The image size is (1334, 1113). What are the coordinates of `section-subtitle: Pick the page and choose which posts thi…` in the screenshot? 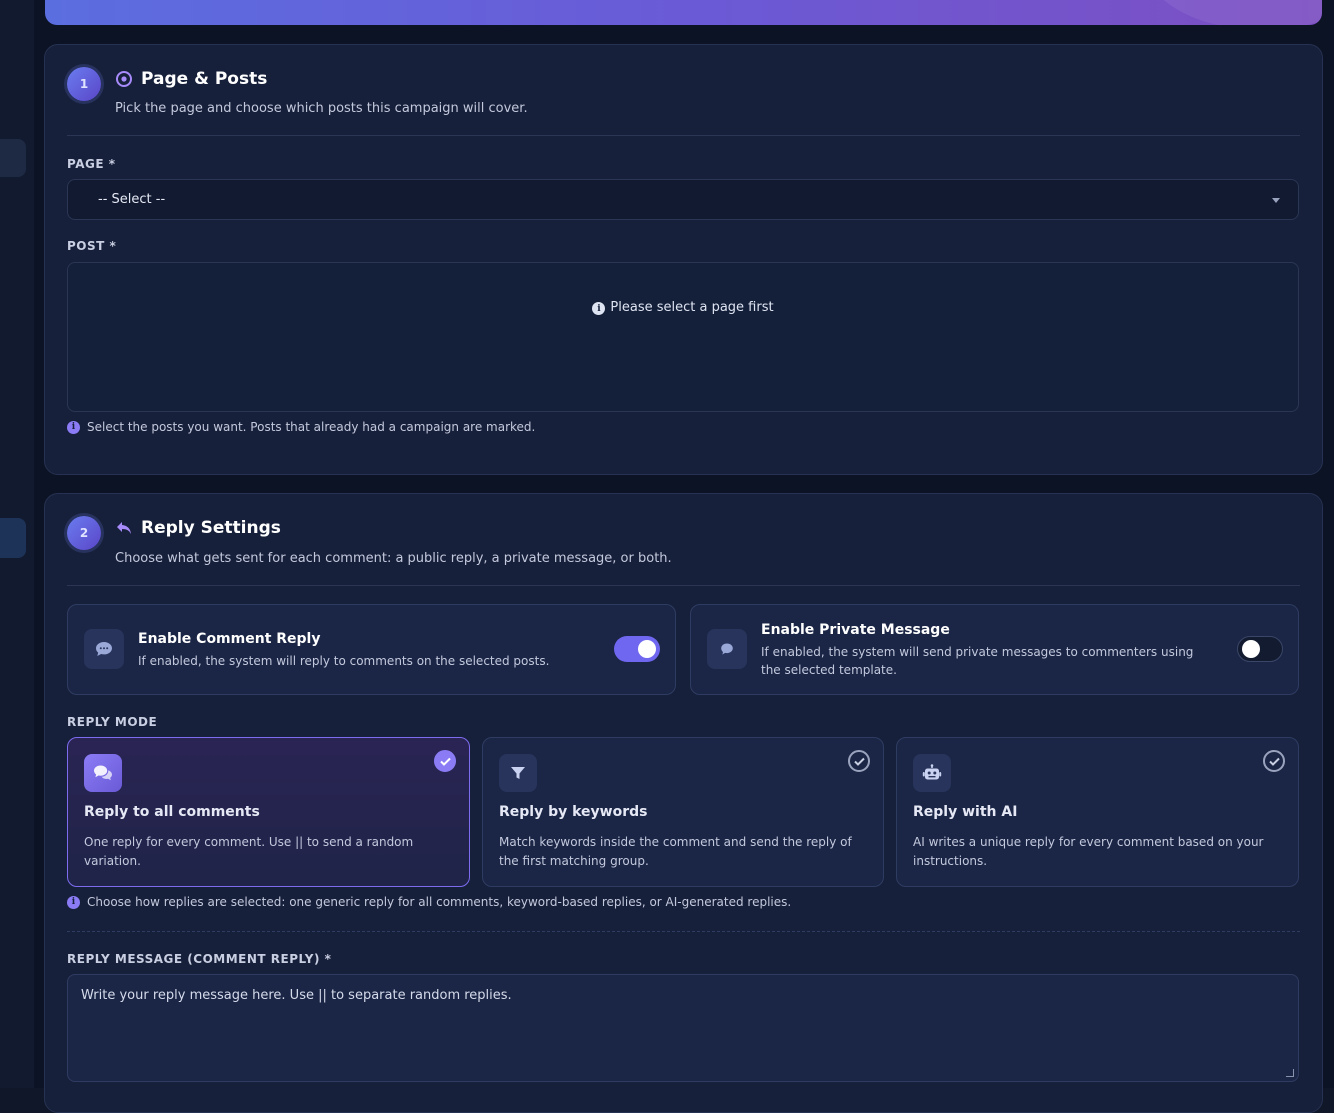 It's located at (321, 108).